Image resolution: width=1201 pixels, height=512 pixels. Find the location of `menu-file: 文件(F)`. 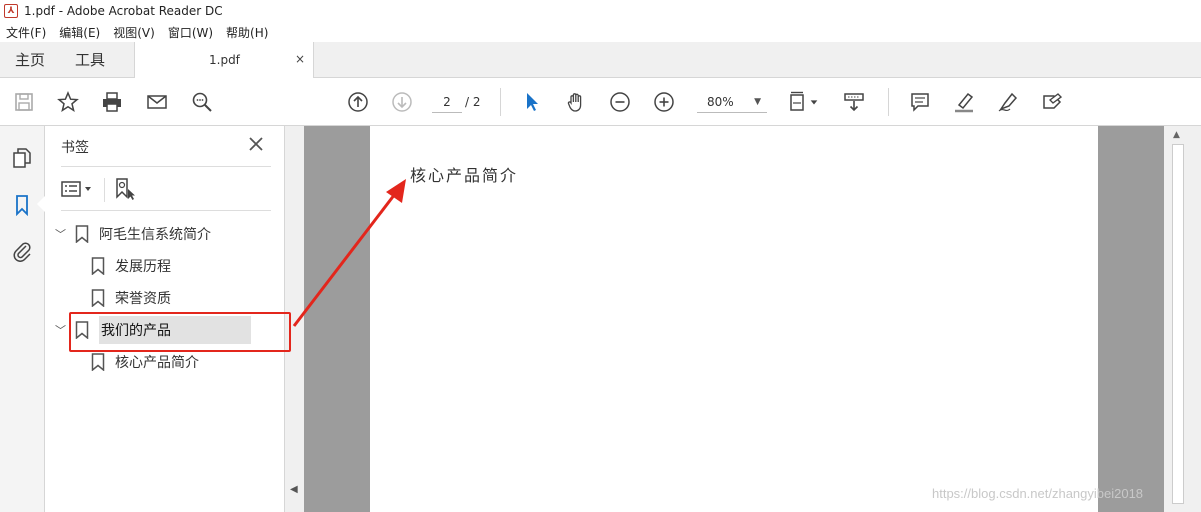

menu-file: 文件(F) is located at coordinates (26, 32).